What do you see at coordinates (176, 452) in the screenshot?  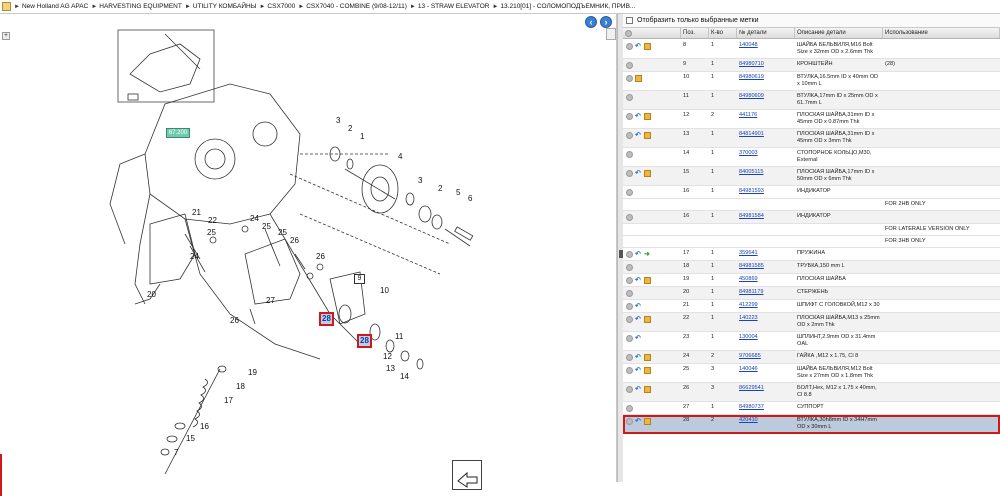 I see `callout-label: 7` at bounding box center [176, 452].